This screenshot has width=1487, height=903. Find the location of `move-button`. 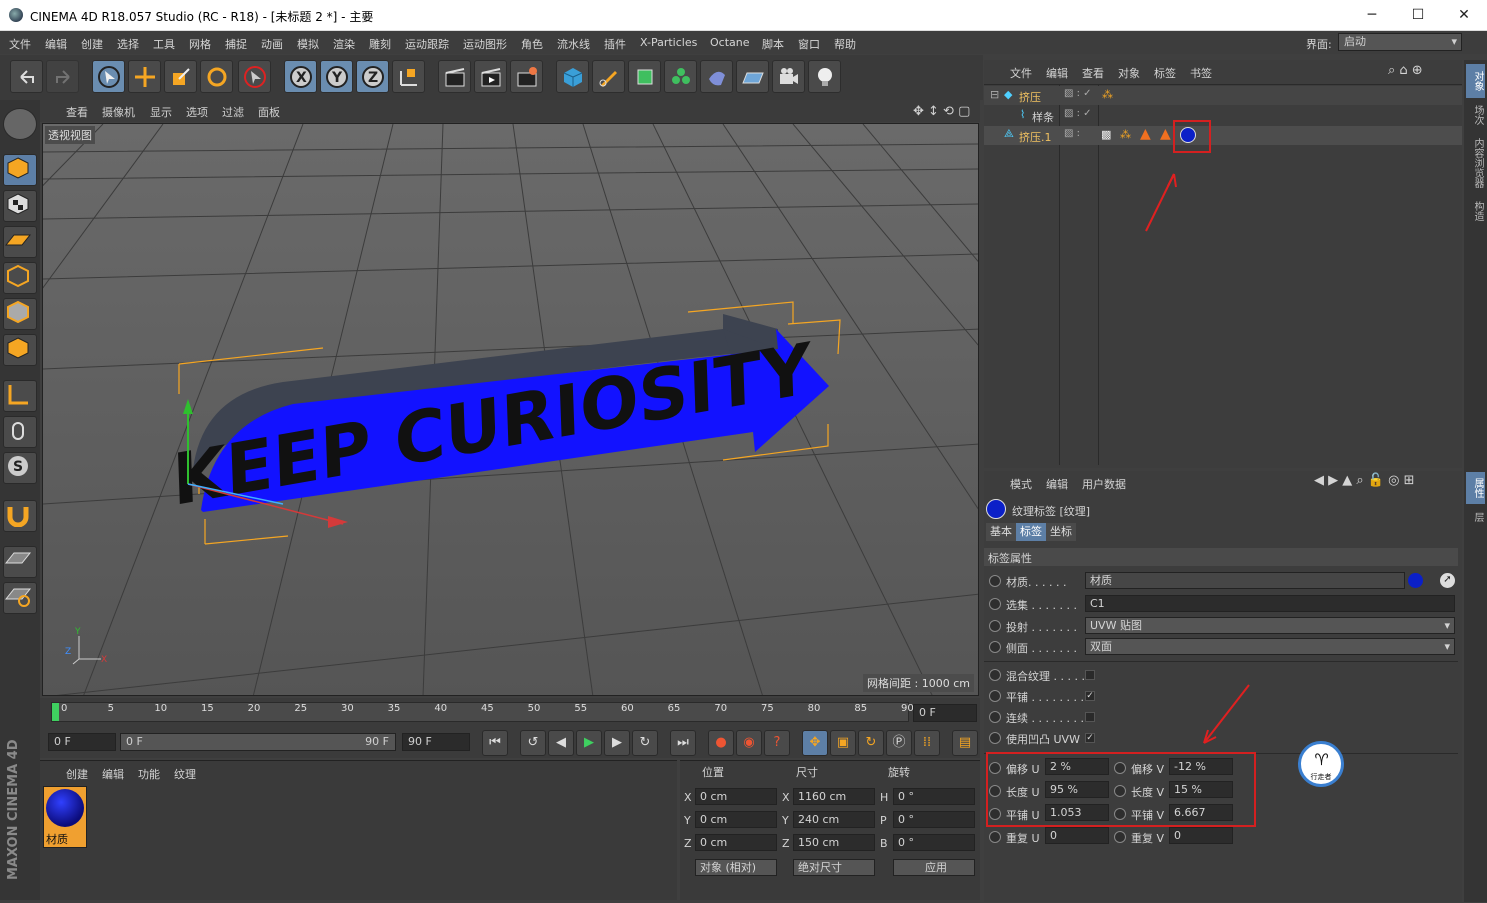

move-button is located at coordinates (144, 76).